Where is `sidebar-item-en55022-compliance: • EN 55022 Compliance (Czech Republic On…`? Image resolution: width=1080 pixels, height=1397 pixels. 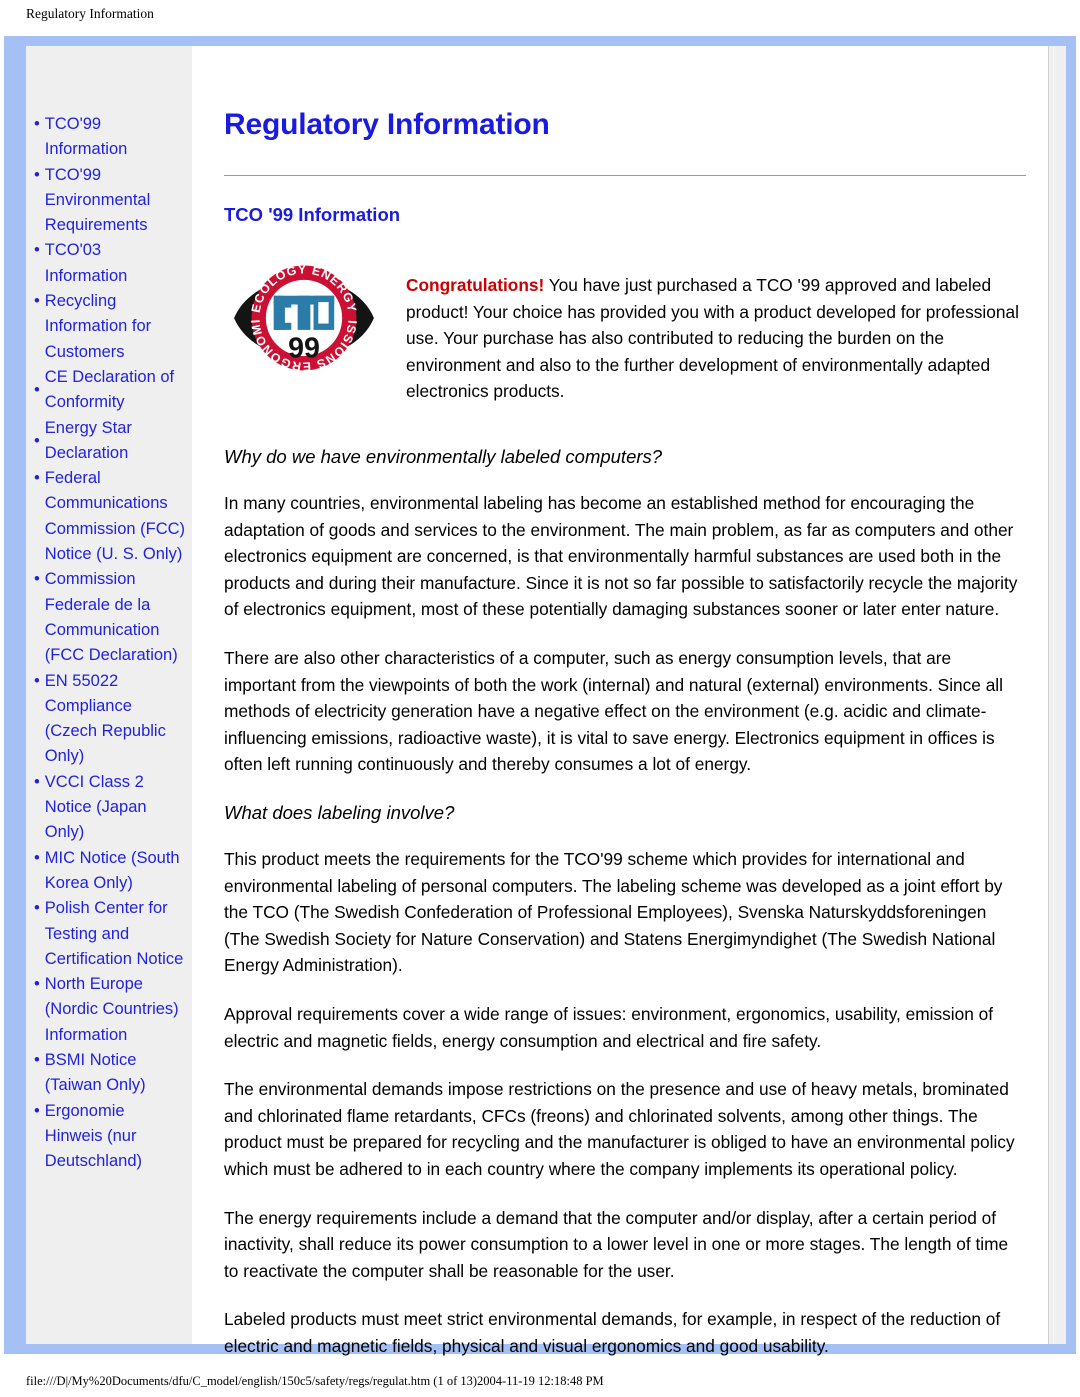
sidebar-item-en55022-compliance: • EN 55022 Compliance (Czech Republic On… is located at coordinates (109, 719).